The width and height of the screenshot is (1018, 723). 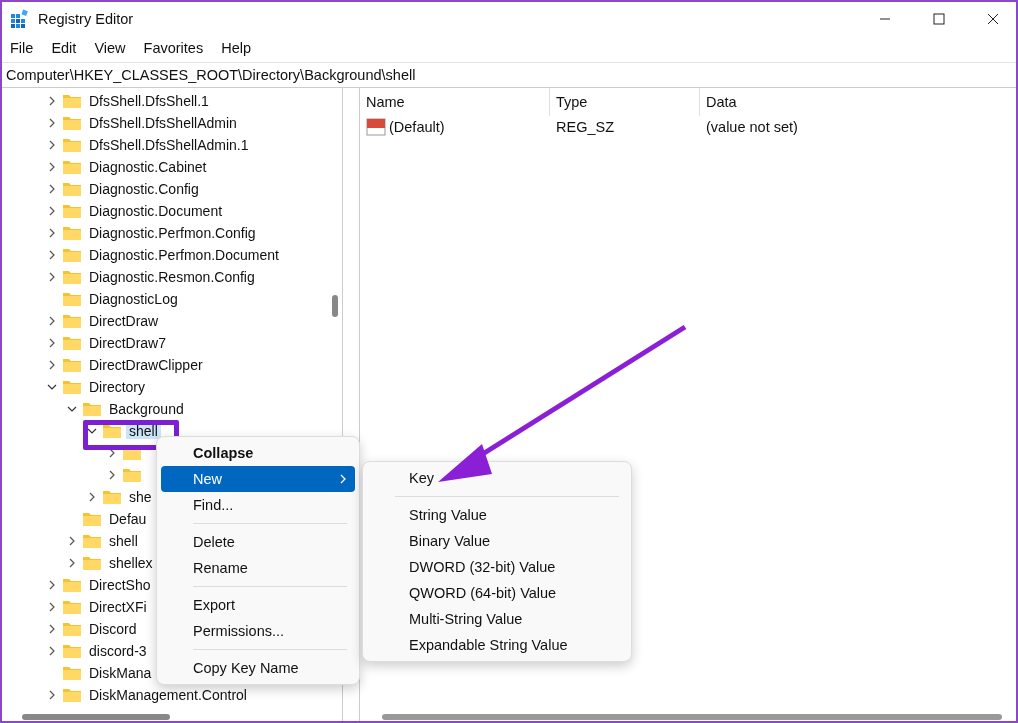 I want to click on menu-item: Multi-String Value, so click(x=497, y=619).